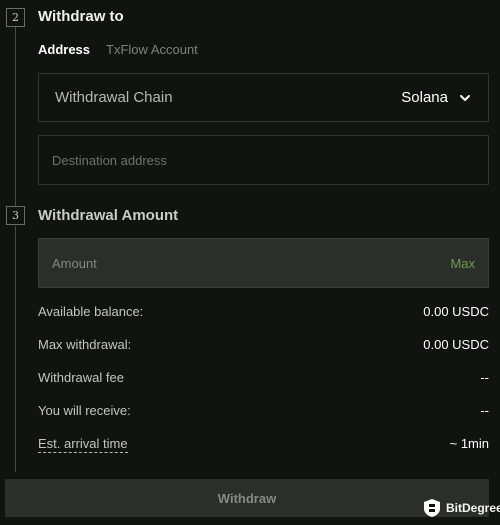 The width and height of the screenshot is (500, 525). Describe the element at coordinates (263, 311) in the screenshot. I see `available-balance-row: Available balance: 0.00 USDC` at that location.